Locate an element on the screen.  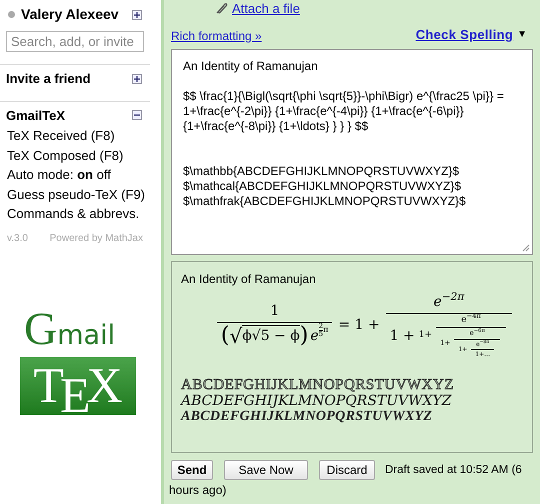
draft-status: Draft saved at 10:52 AM (6 is located at coordinates (453, 470).